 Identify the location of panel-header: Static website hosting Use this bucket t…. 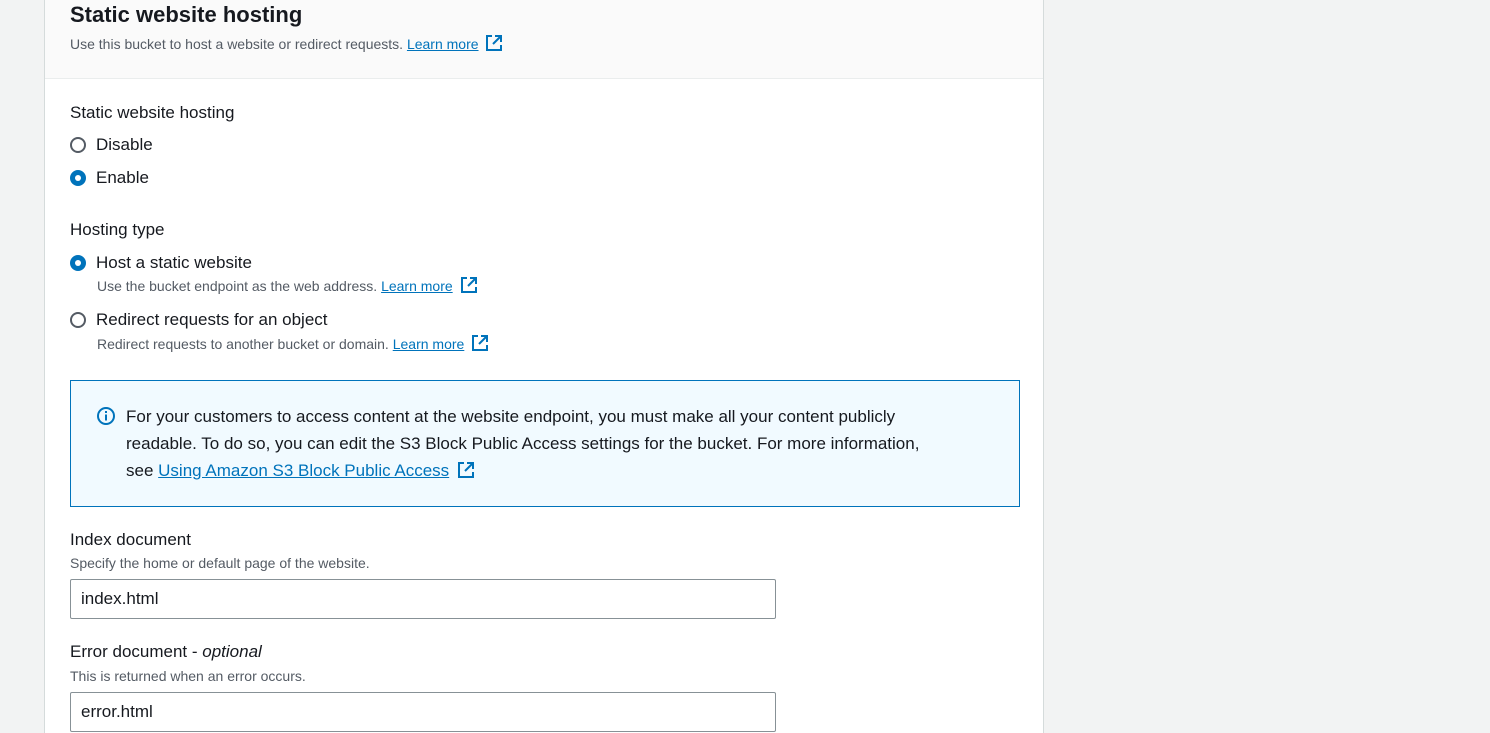
(544, 39).